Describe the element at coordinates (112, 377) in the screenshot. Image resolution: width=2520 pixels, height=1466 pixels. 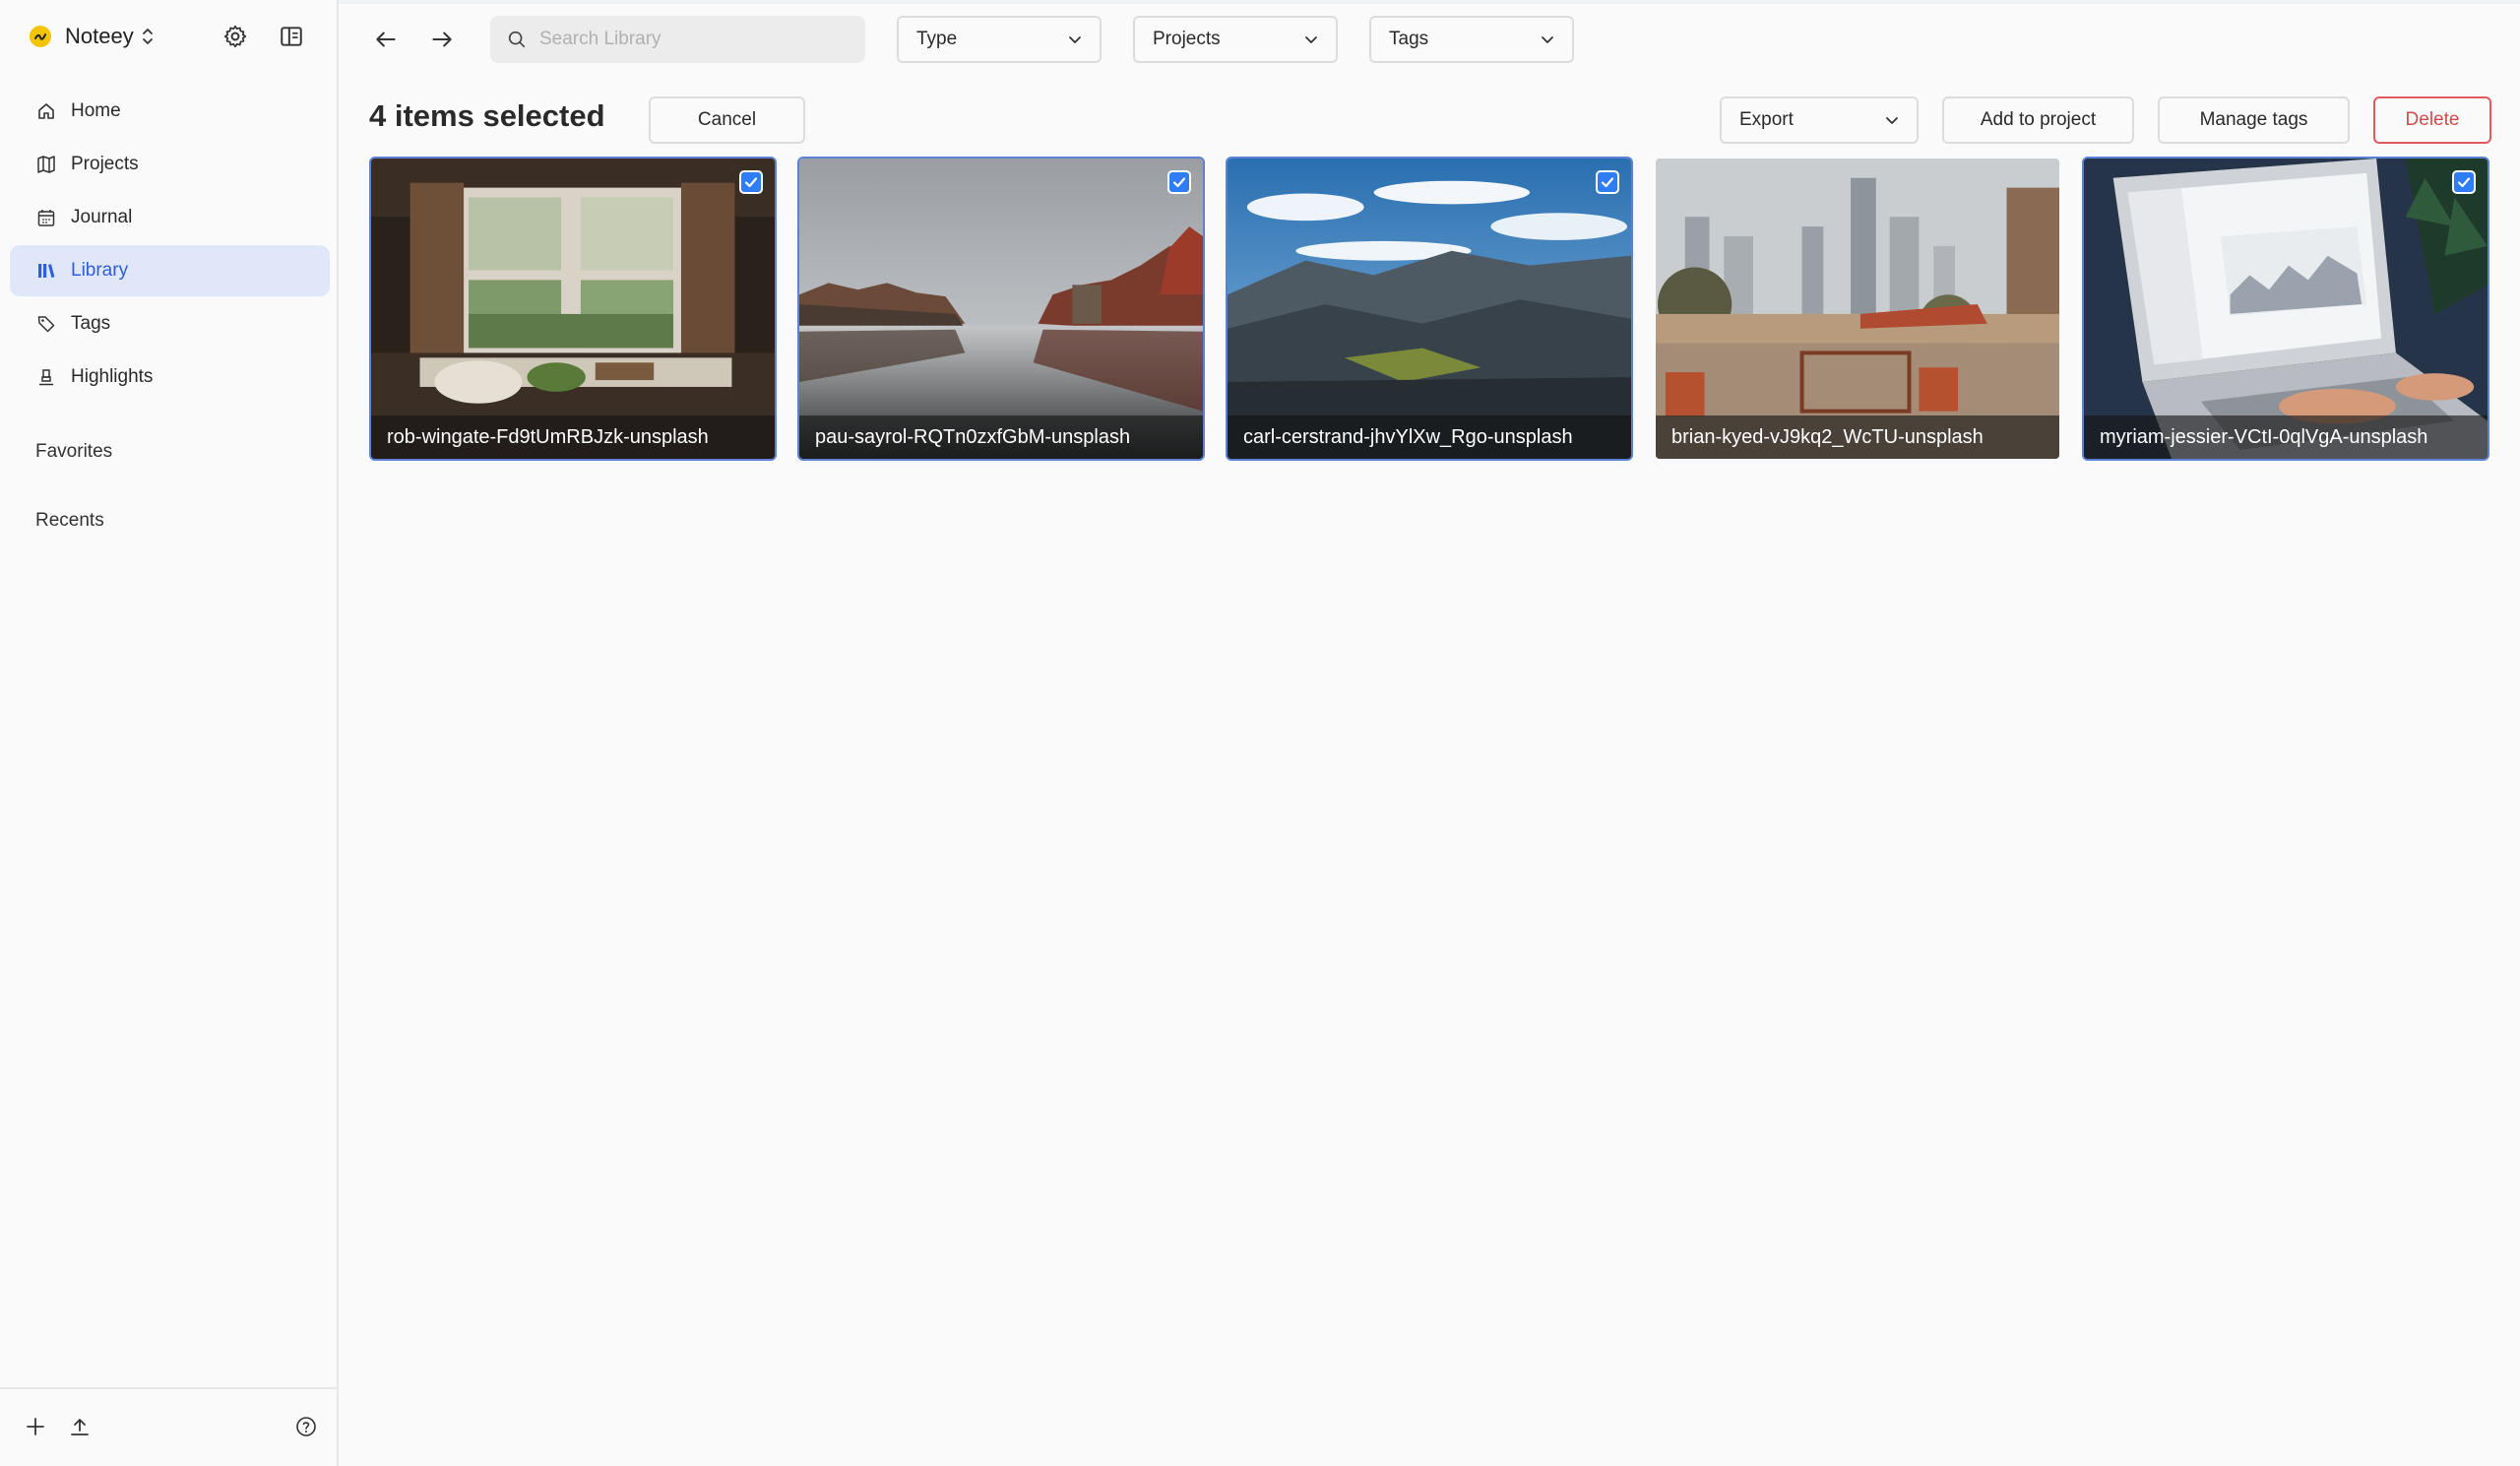
I see `sidebar-item-label: Highlights` at that location.